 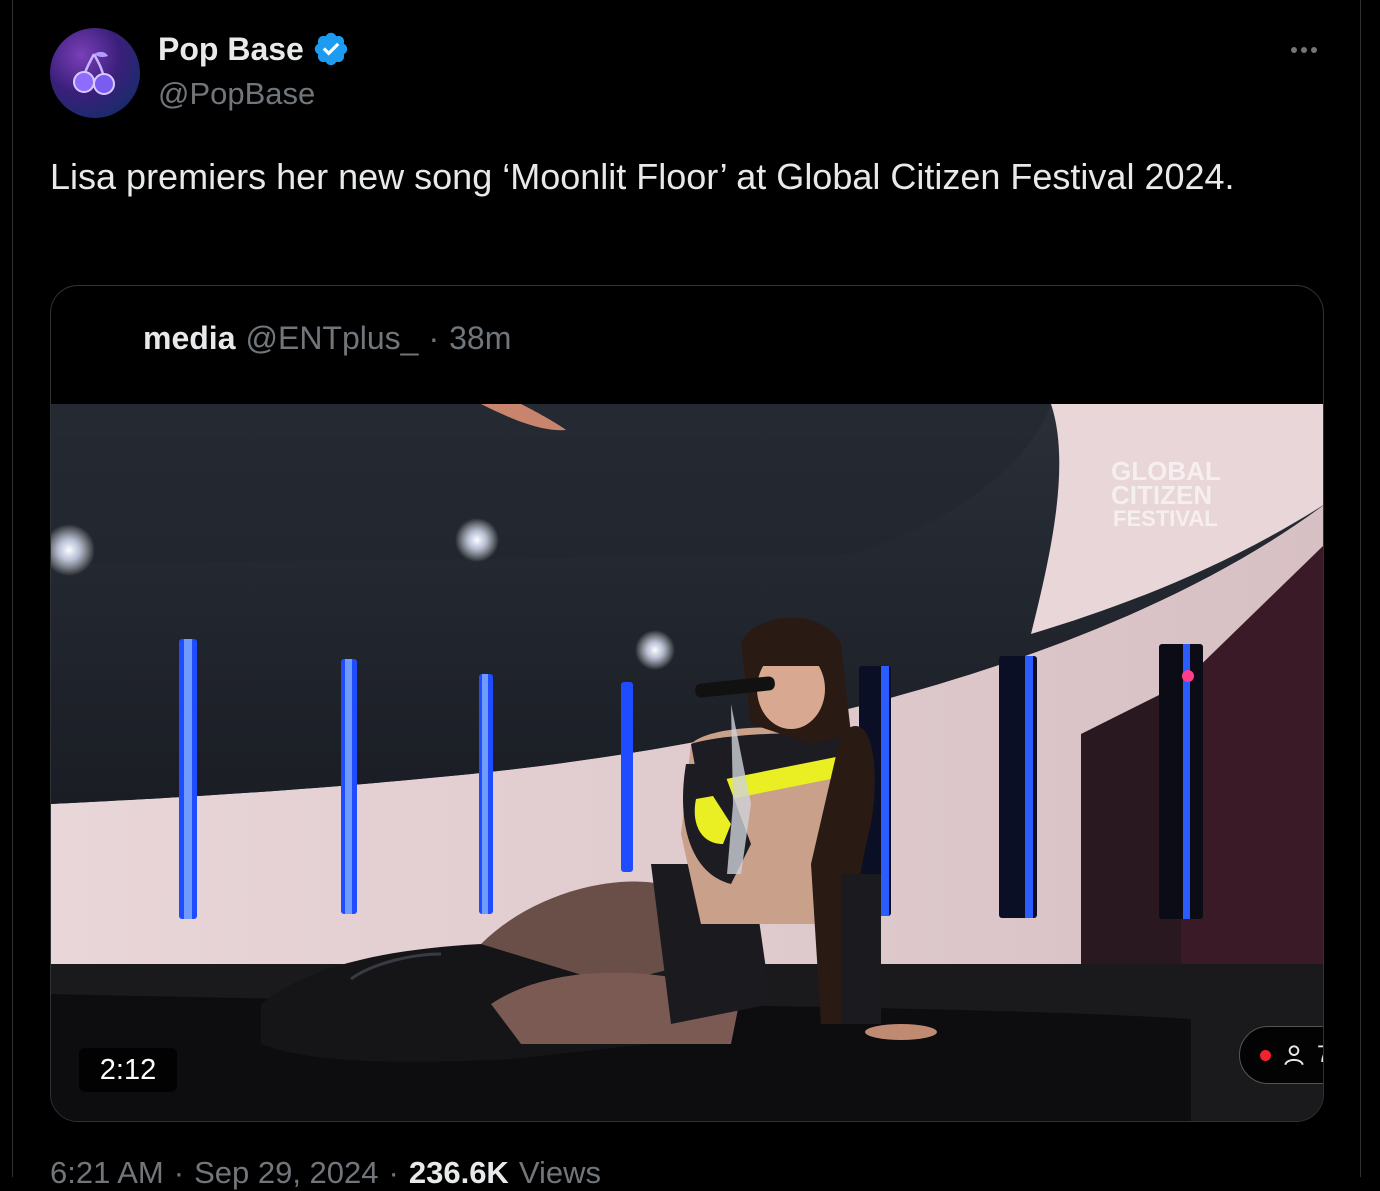 What do you see at coordinates (128, 1070) in the screenshot?
I see `video-duration-badge: 2:12` at bounding box center [128, 1070].